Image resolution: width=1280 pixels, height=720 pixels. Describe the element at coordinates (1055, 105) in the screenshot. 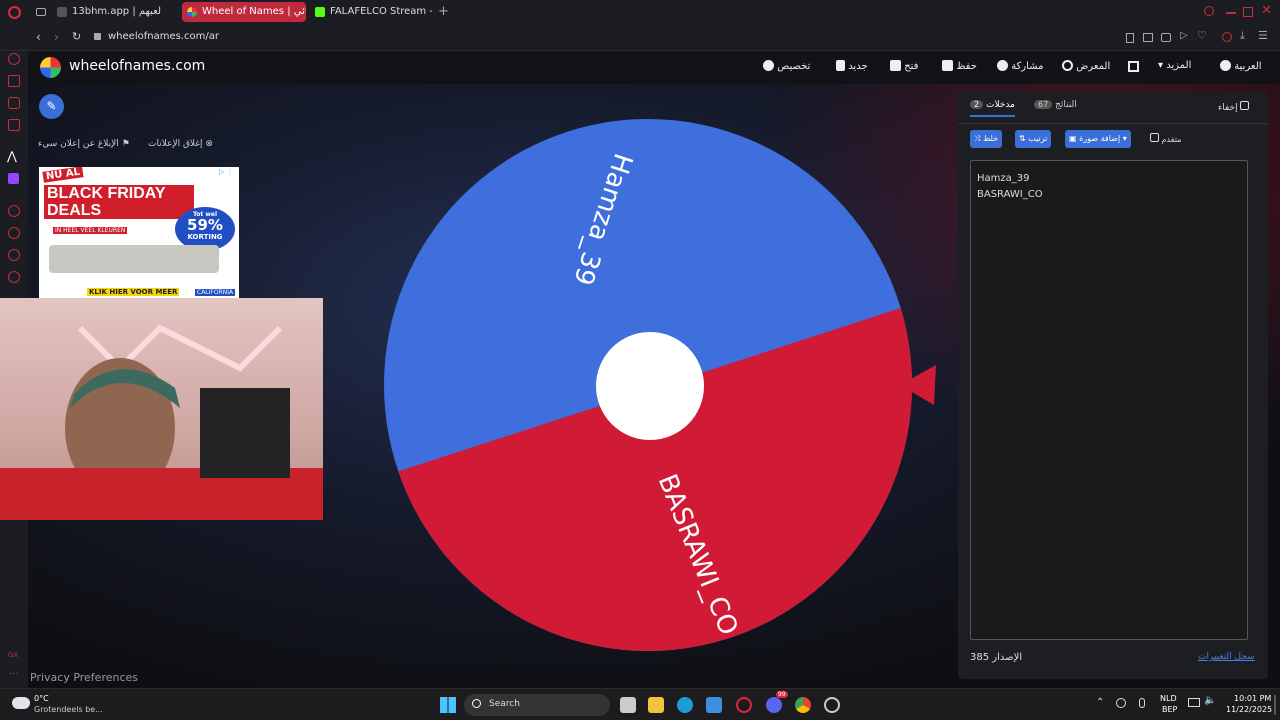

I see `tab-results: النتائج 67` at that location.